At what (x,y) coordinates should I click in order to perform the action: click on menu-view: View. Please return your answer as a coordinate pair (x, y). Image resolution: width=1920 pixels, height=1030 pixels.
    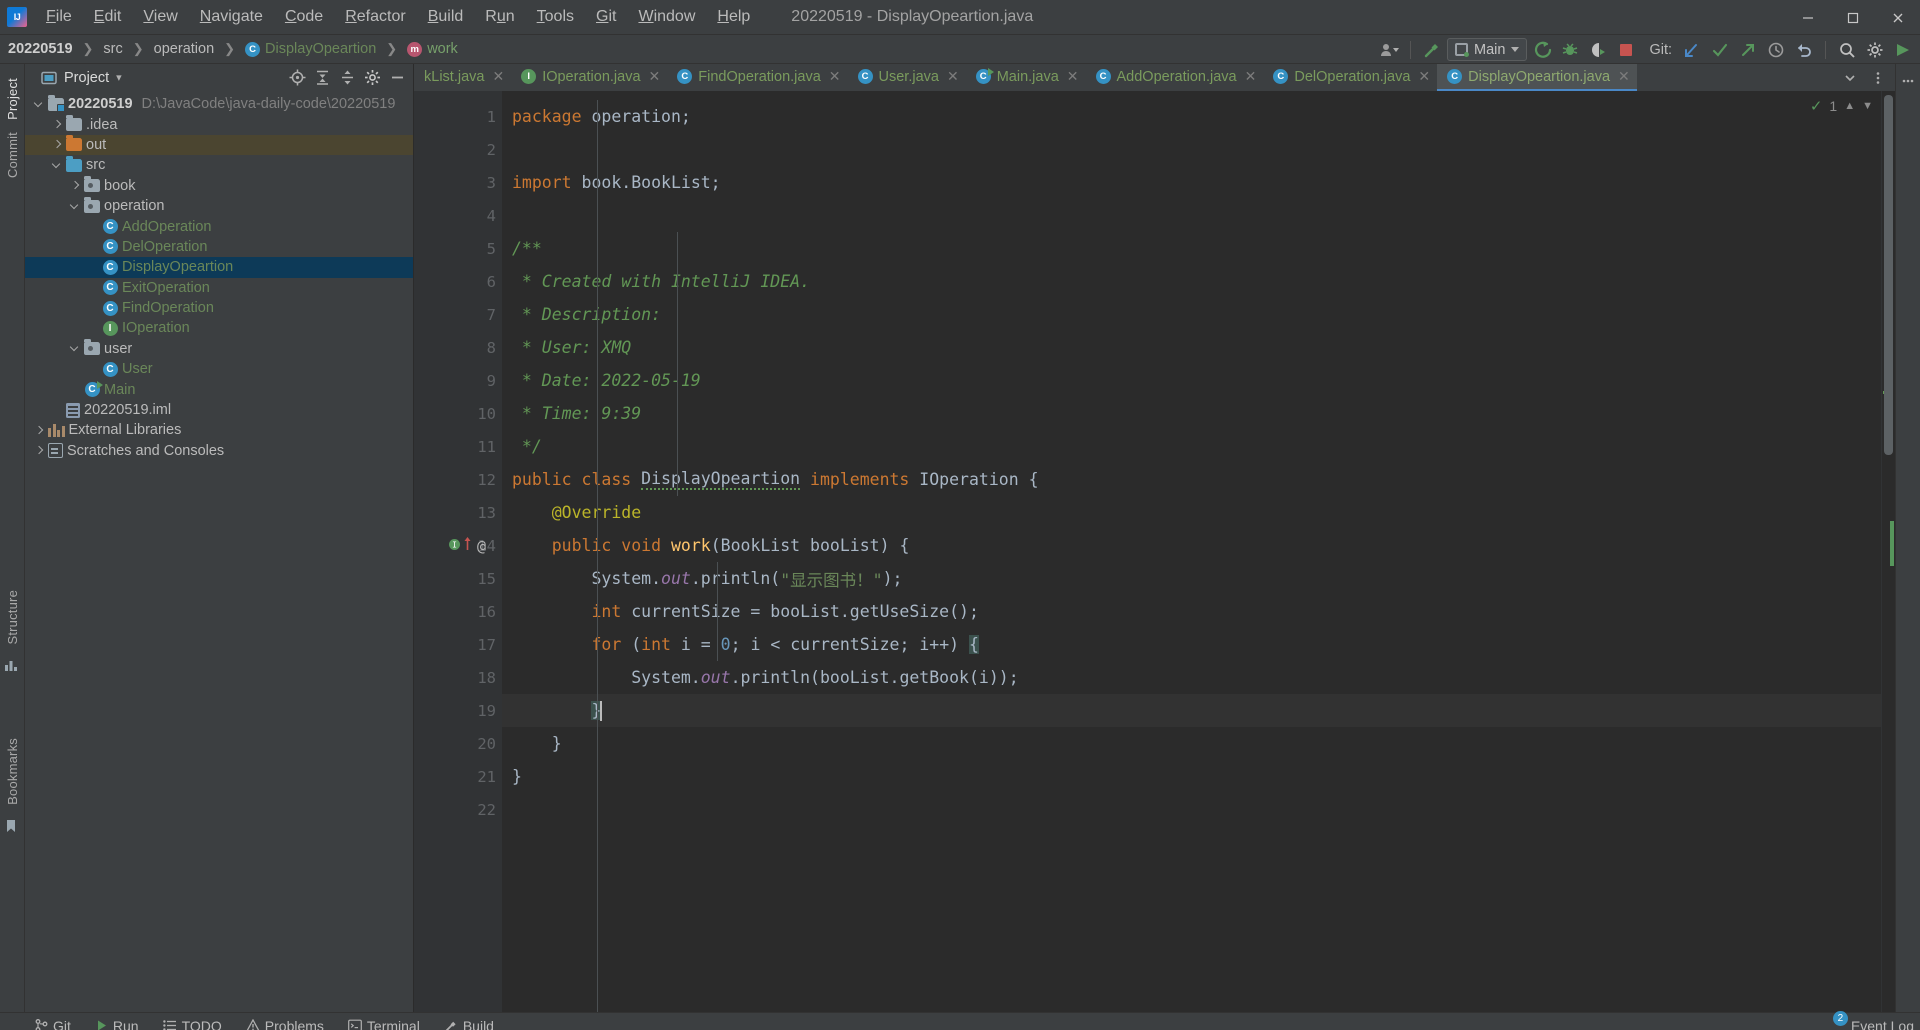
    Looking at the image, I should click on (160, 17).